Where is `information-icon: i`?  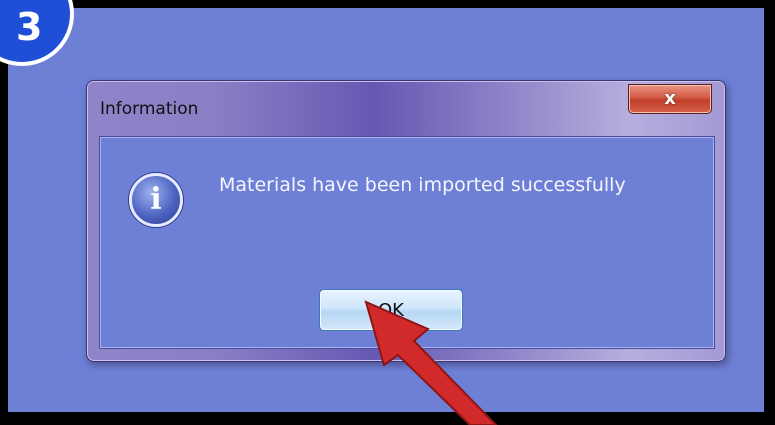
information-icon: i is located at coordinates (156, 200).